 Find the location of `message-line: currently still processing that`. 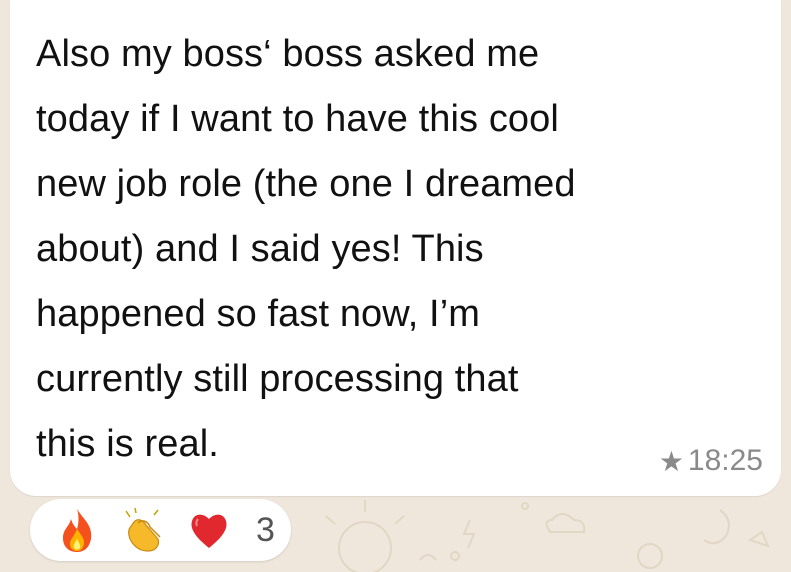

message-line: currently still processing that is located at coordinates (277, 379).